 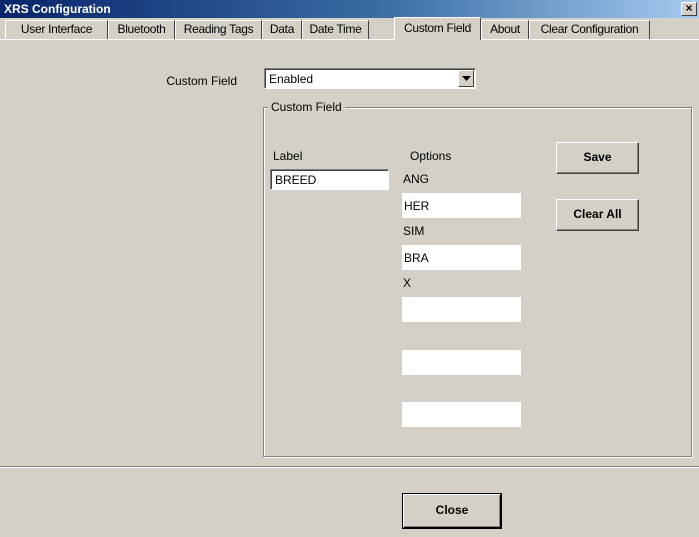 What do you see at coordinates (452, 511) in the screenshot?
I see `close-button: Close` at bounding box center [452, 511].